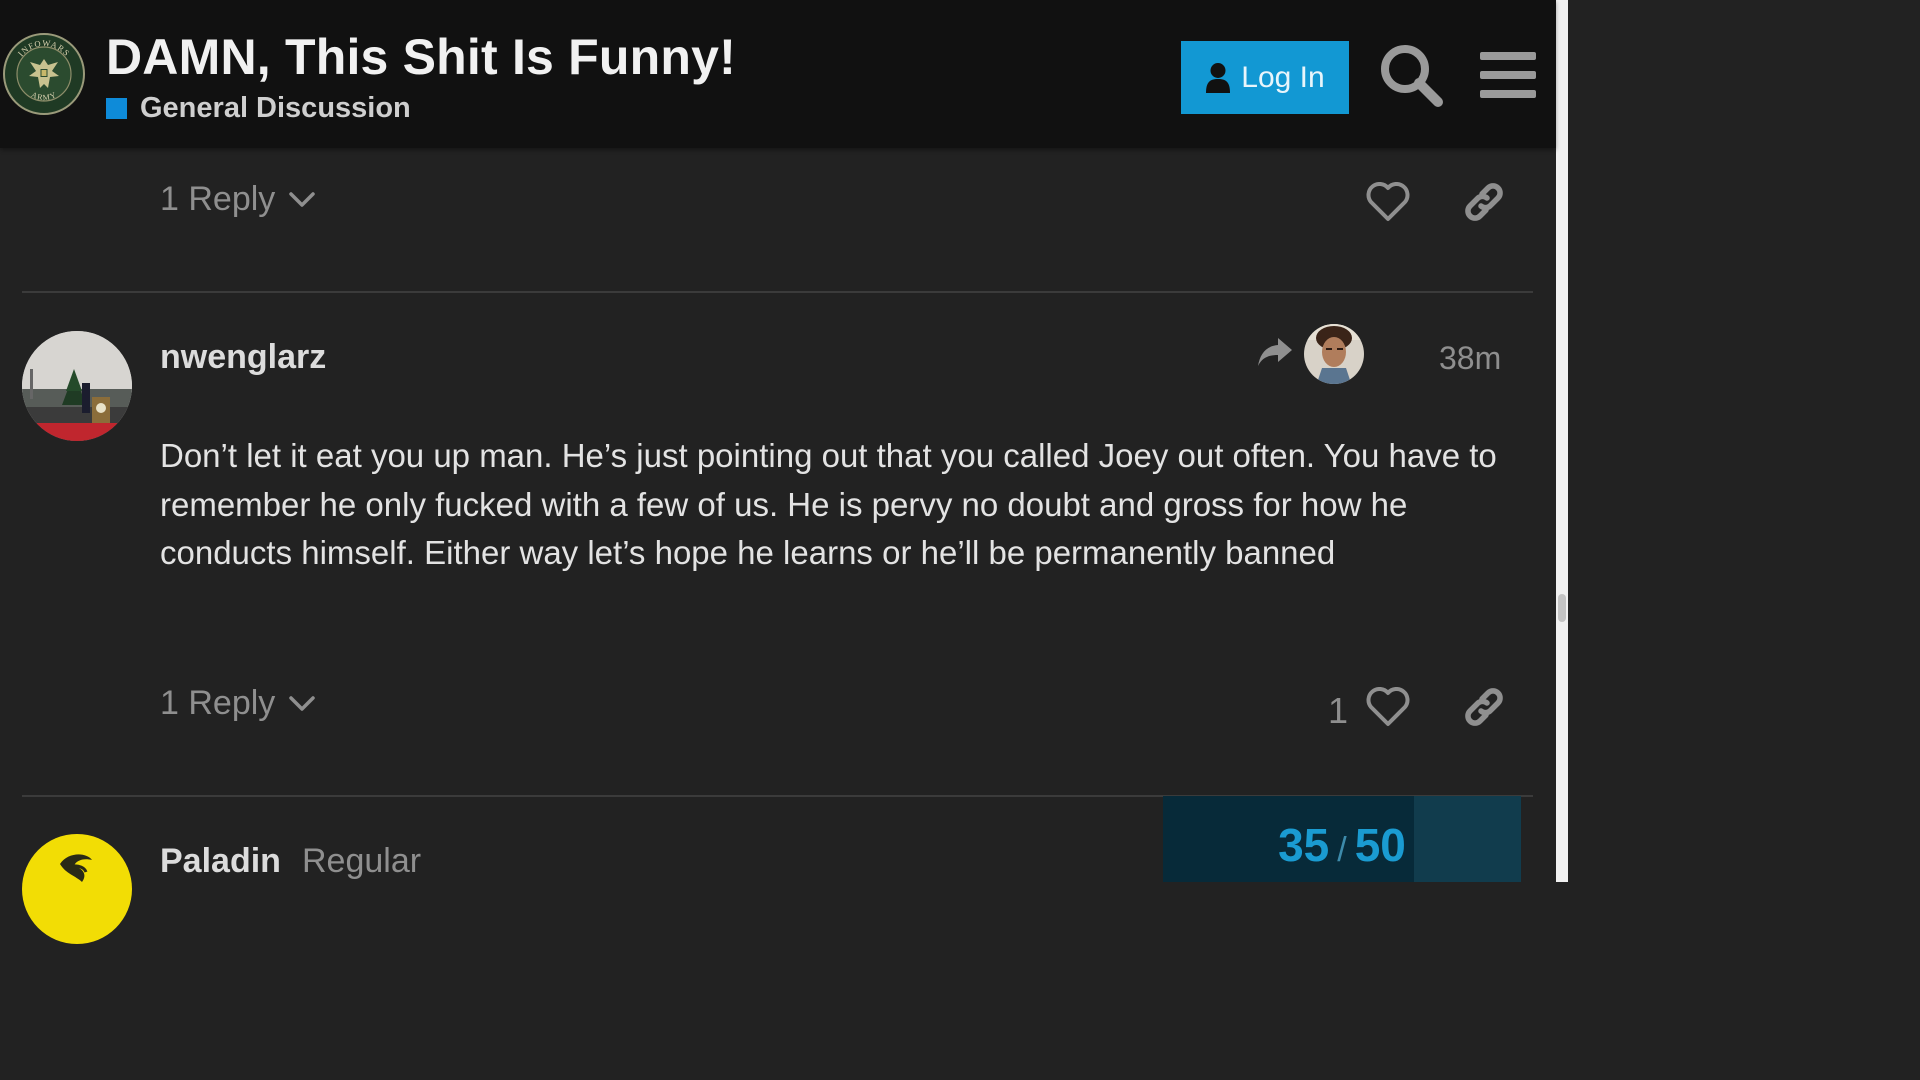 This screenshot has width=1920, height=1080. What do you see at coordinates (1334, 354) in the screenshot?
I see `reply-to-avatar` at bounding box center [1334, 354].